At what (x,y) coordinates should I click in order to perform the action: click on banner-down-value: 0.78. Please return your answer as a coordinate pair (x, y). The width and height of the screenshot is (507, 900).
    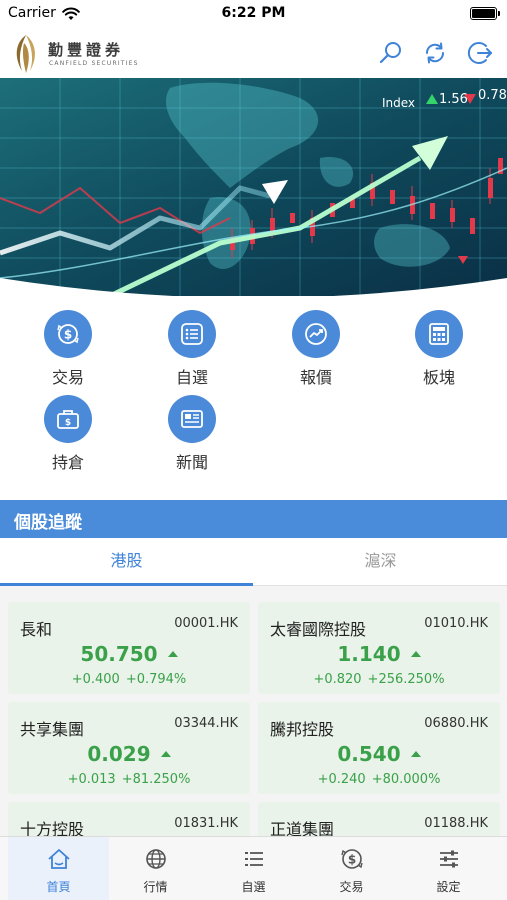
    Looking at the image, I should click on (492, 95).